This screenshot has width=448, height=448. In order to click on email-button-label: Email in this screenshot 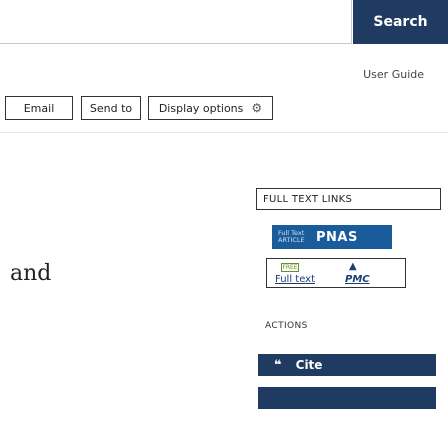, I will do `click(39, 108)`.